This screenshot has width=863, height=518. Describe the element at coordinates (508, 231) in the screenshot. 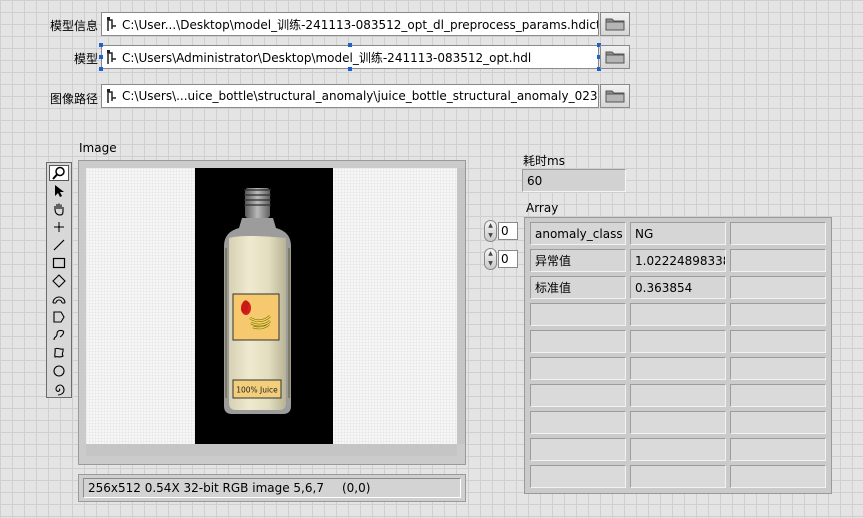

I see `row-index-value: 0` at that location.